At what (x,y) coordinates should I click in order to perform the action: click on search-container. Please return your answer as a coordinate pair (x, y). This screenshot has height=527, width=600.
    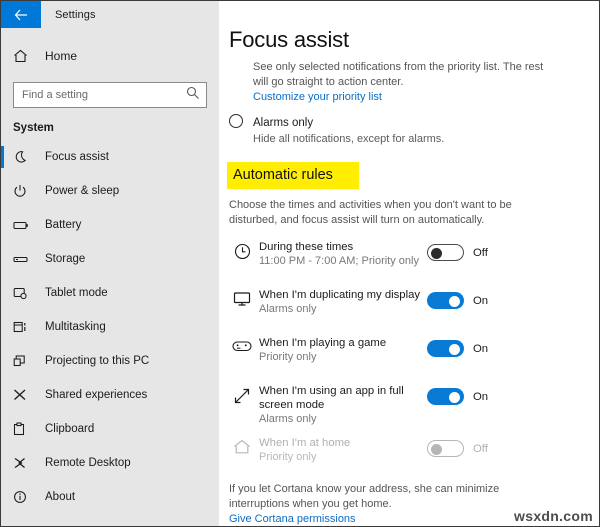
    Looking at the image, I should click on (110, 92).